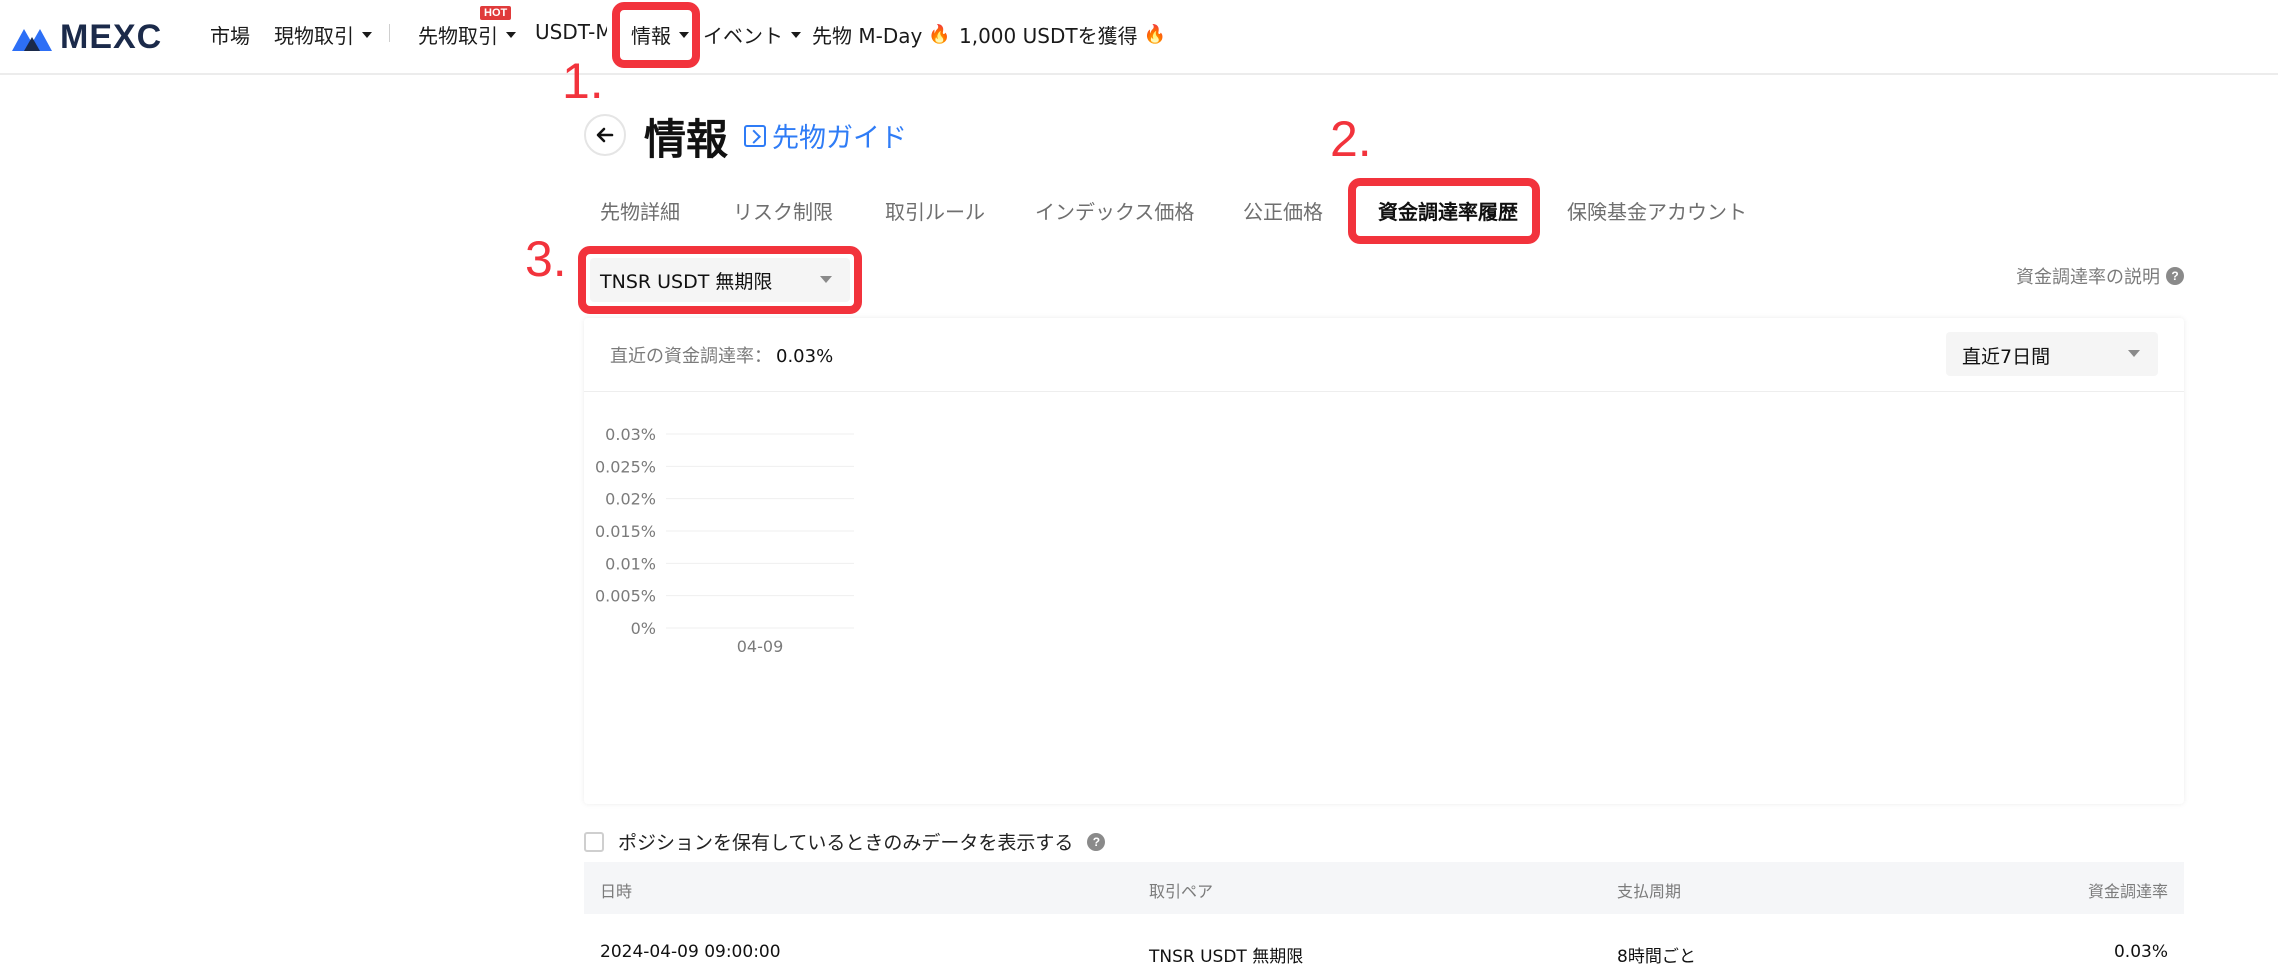 This screenshot has height=976, width=2278. I want to click on cell-time: 2024-04-09 09:00:00, so click(690, 952).